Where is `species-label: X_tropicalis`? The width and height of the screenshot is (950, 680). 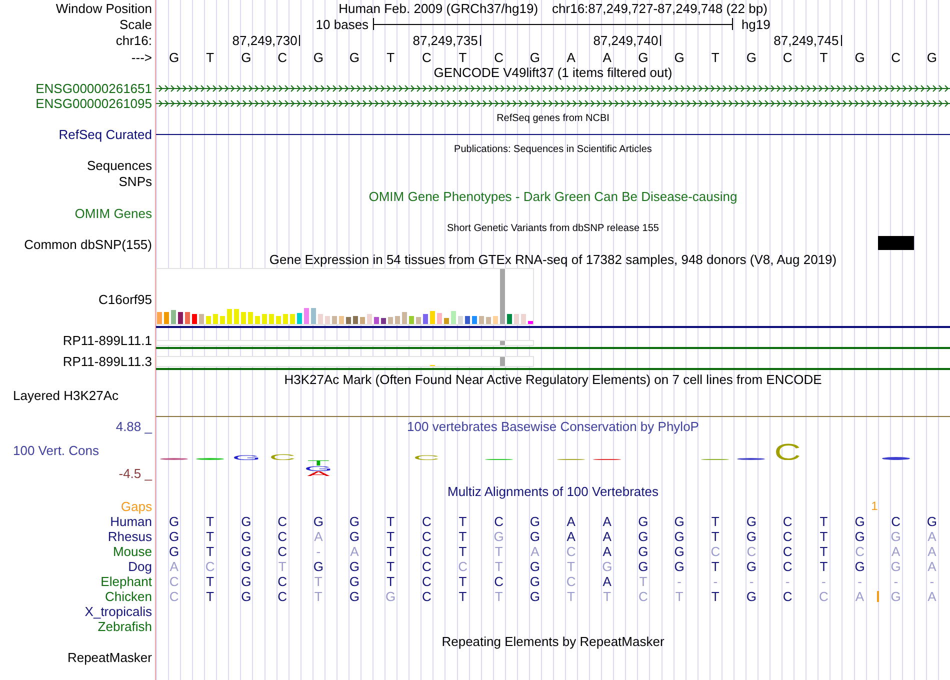
species-label: X_tropicalis is located at coordinates (118, 611).